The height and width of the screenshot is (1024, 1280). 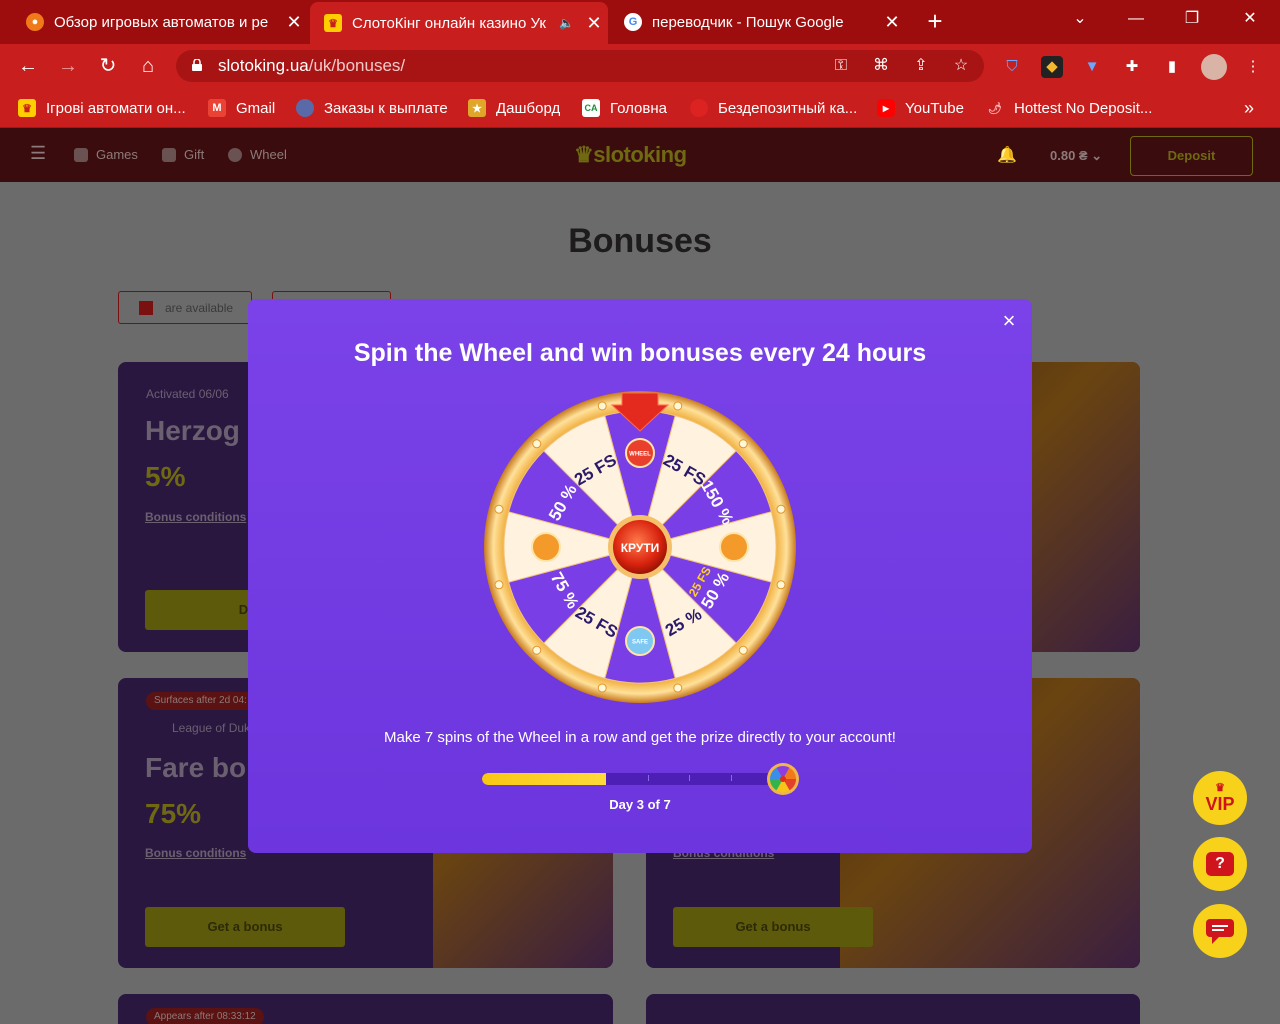 What do you see at coordinates (881, 66) in the screenshot?
I see `translate-icon: ⌘` at bounding box center [881, 66].